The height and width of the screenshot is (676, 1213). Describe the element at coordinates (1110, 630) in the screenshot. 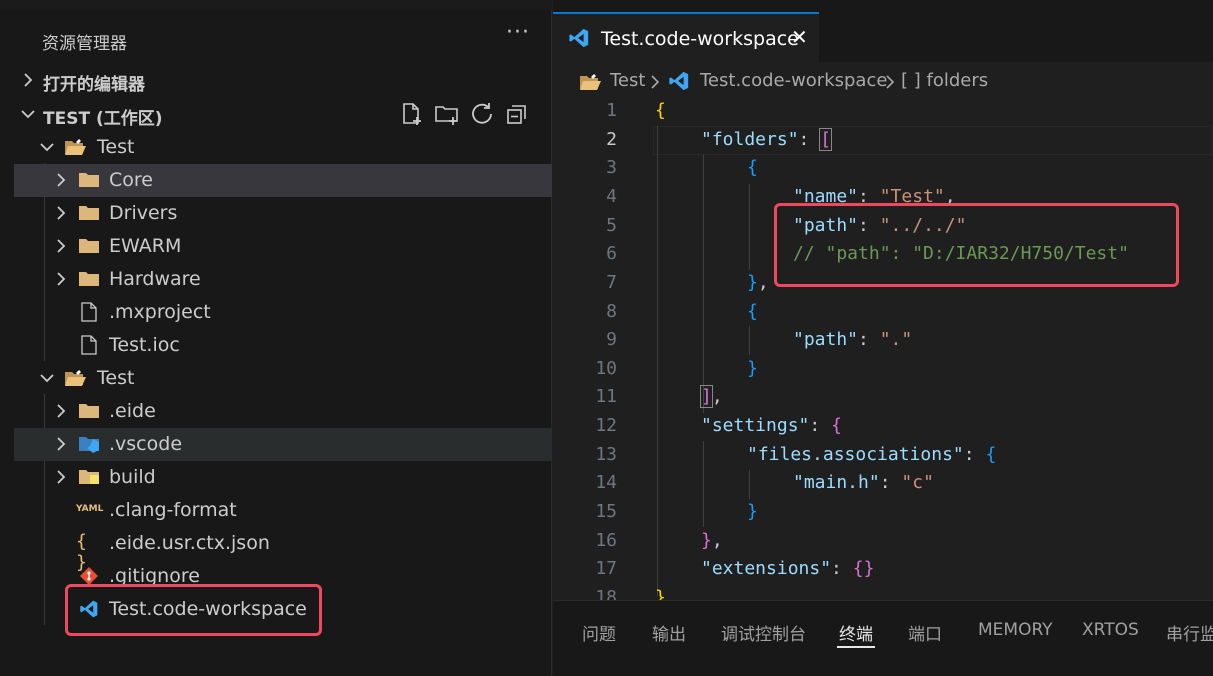

I see `panel-tab-xrtos: XRTOS` at that location.